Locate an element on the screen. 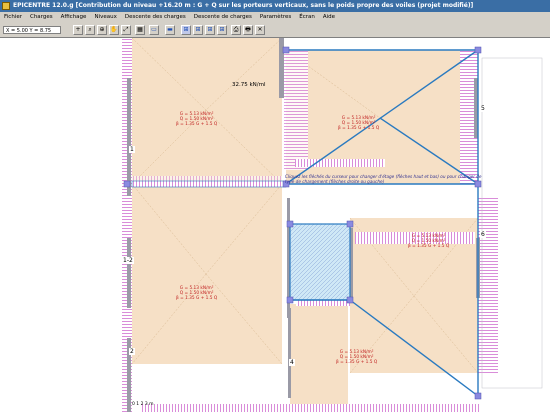  menu-parametres: Paramètres is located at coordinates (275, 17).